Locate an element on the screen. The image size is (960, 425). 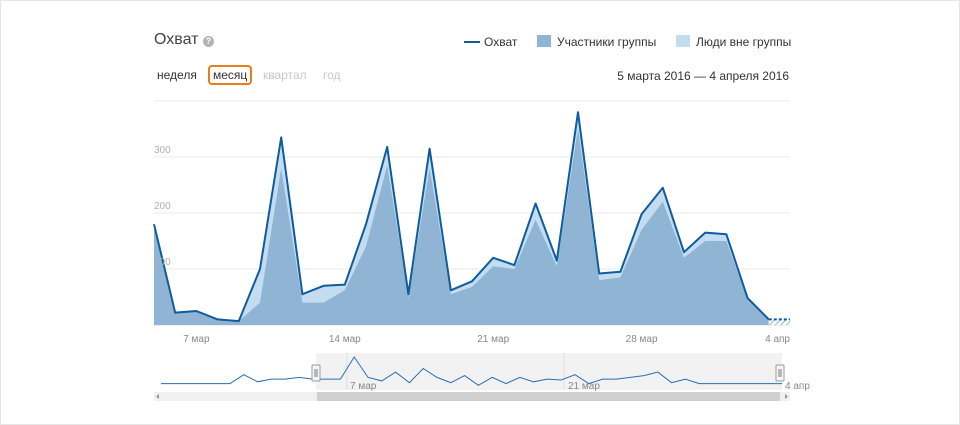
x-tick-label: 28 мар is located at coordinates (642, 339).